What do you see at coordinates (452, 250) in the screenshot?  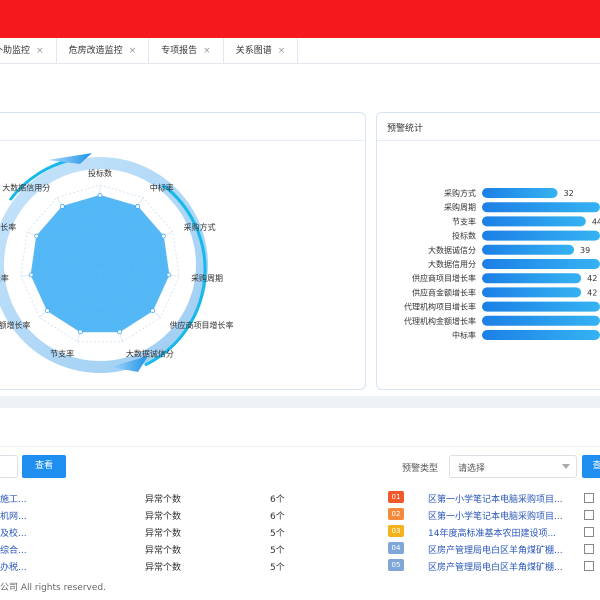 I see `bar-category-label: 大数据诚信分` at bounding box center [452, 250].